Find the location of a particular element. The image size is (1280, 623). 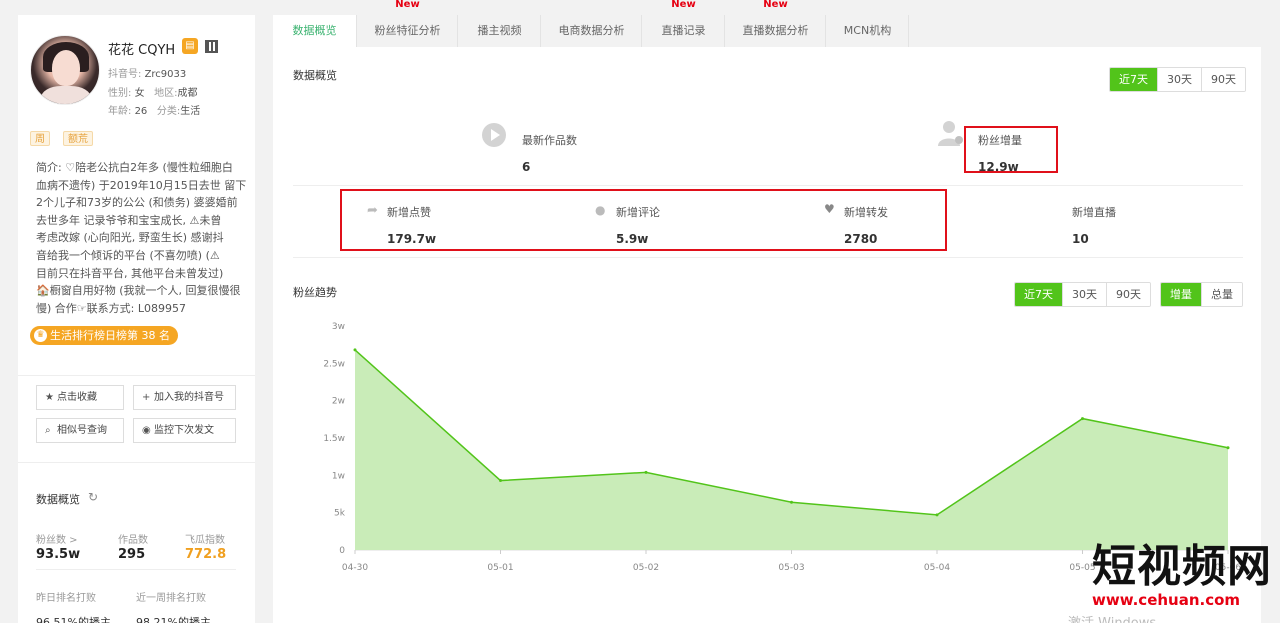

y-tick-label: 2.5w is located at coordinates (334, 364).